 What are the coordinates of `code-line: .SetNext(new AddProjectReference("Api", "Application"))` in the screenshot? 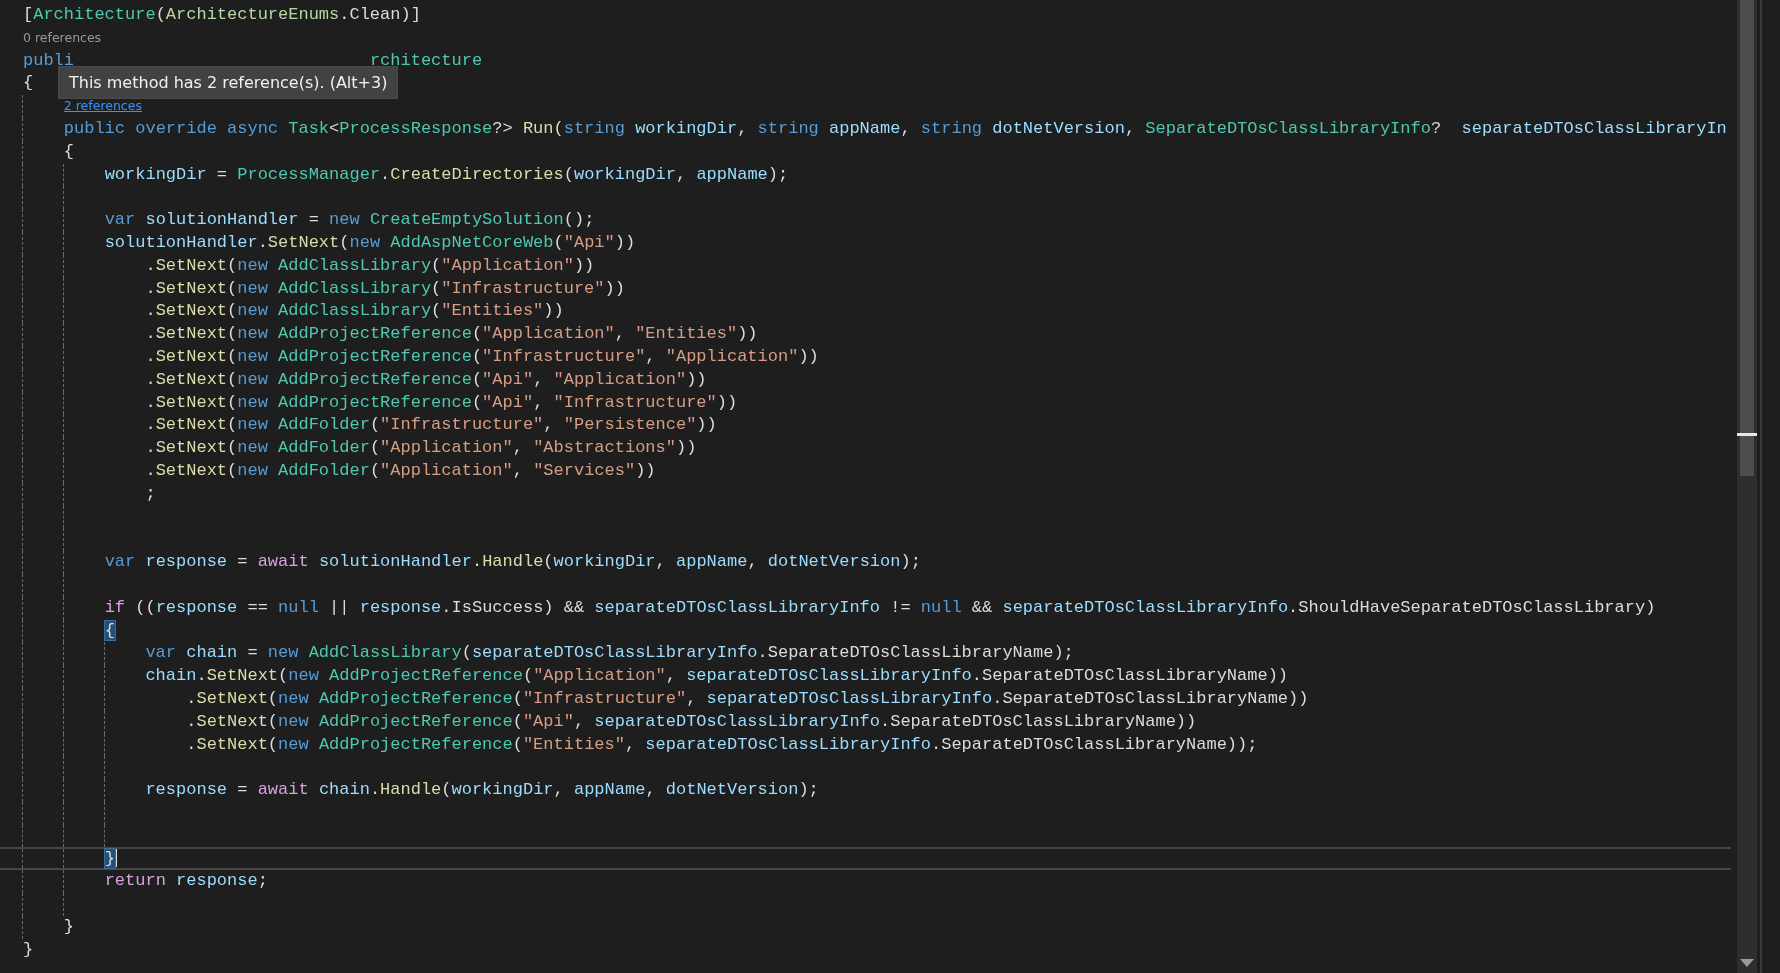 It's located at (425, 379).